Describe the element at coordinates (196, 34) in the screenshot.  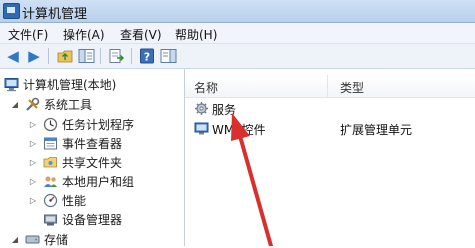
I see `menu-help: 帮助(H)` at that location.